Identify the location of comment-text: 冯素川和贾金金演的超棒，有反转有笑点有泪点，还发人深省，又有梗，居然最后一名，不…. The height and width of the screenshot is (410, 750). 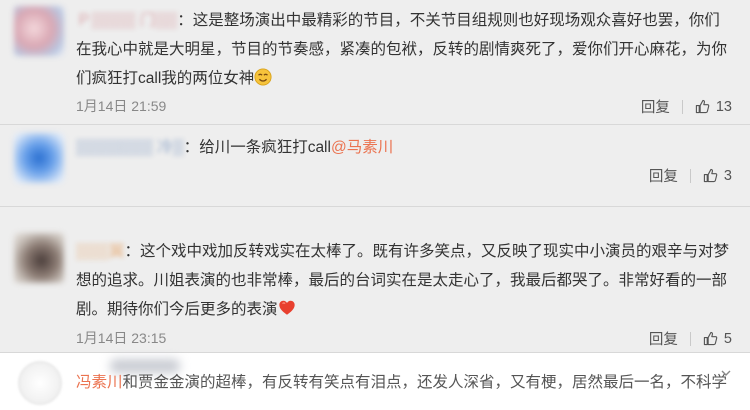
(403, 382).